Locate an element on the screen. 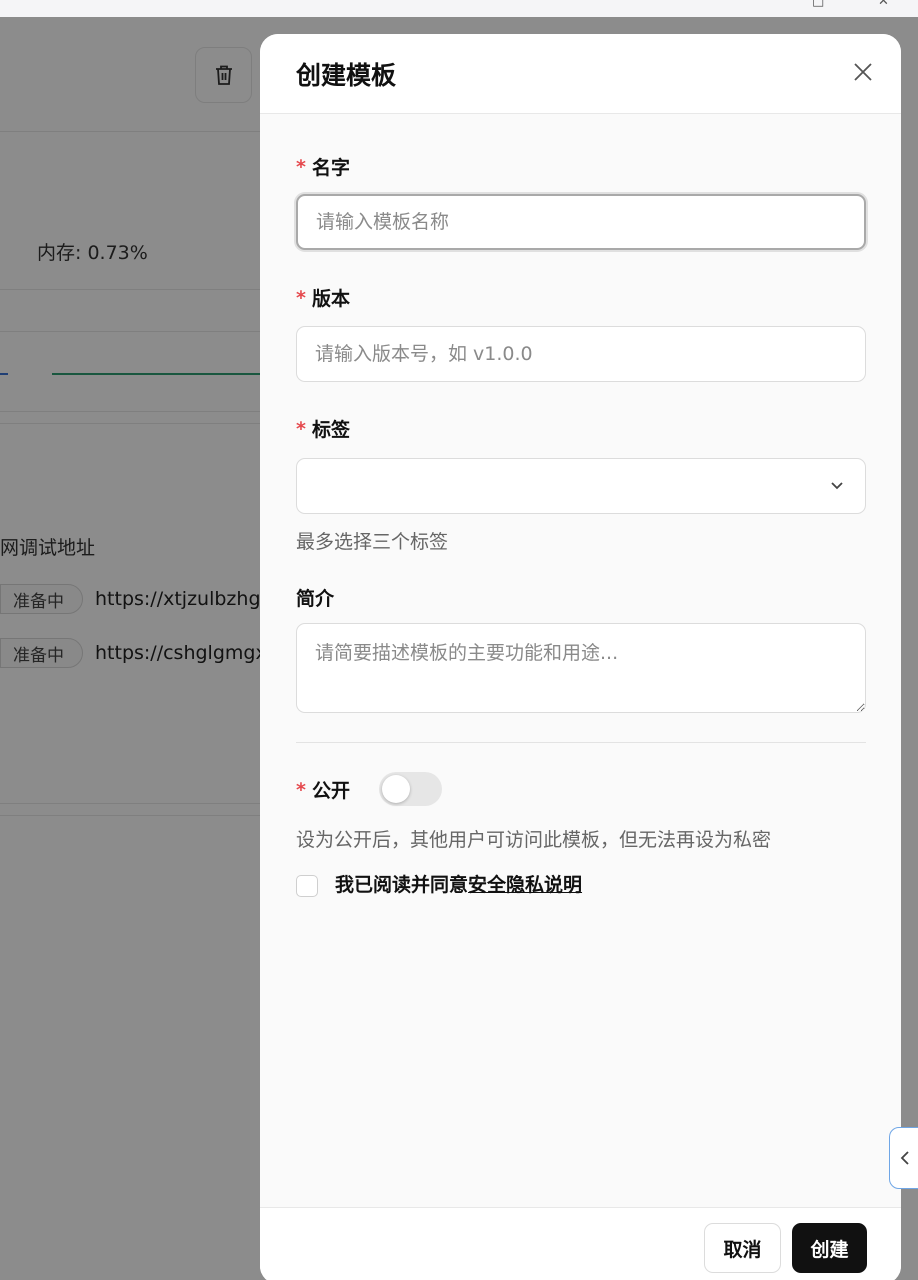  public-toggle is located at coordinates (410, 789).